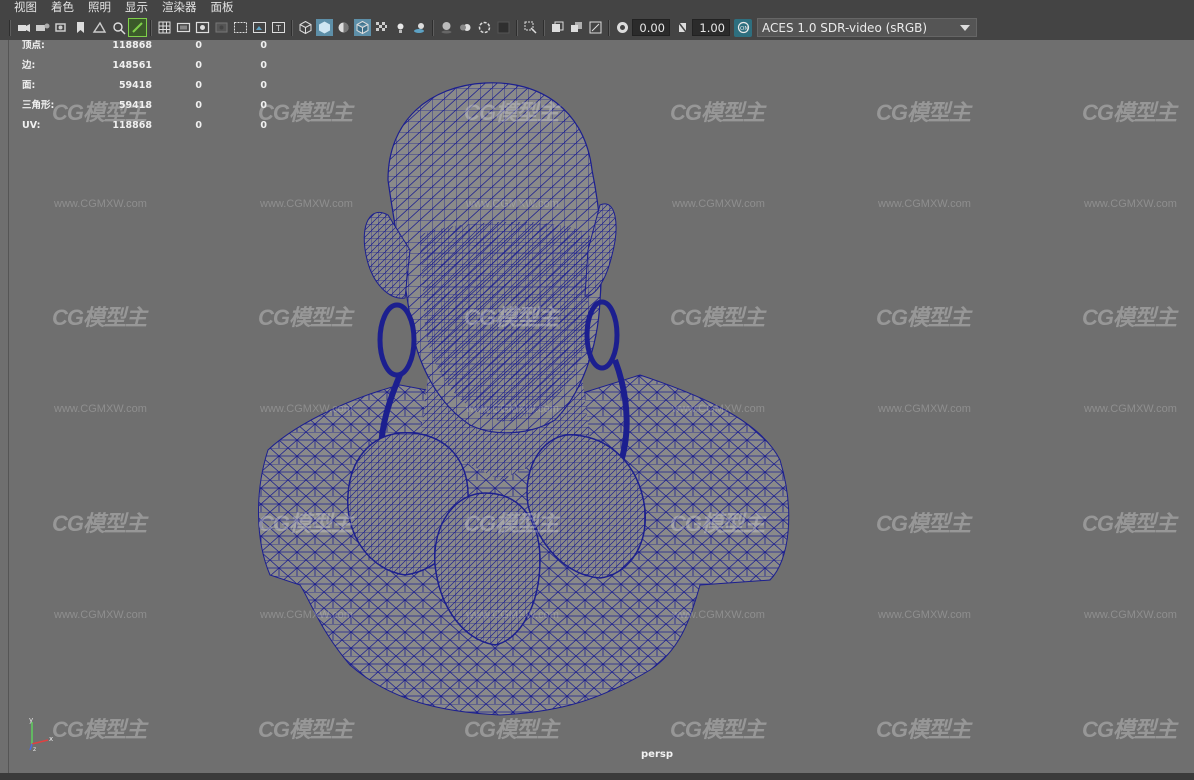 The image size is (1194, 780). Describe the element at coordinates (657, 754) in the screenshot. I see `camera-name-label: persp` at that location.